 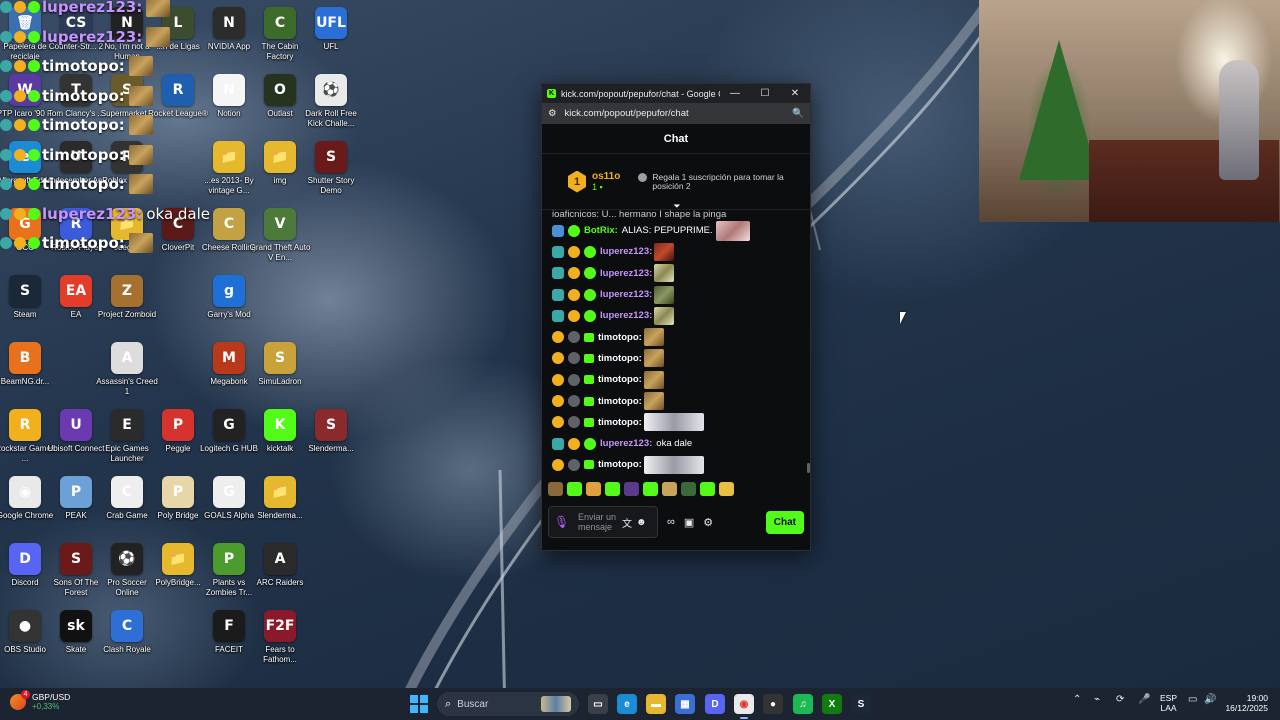 What do you see at coordinates (1245, 703) in the screenshot?
I see `taskbar-clock: 19:00 16/12/2025` at bounding box center [1245, 703].